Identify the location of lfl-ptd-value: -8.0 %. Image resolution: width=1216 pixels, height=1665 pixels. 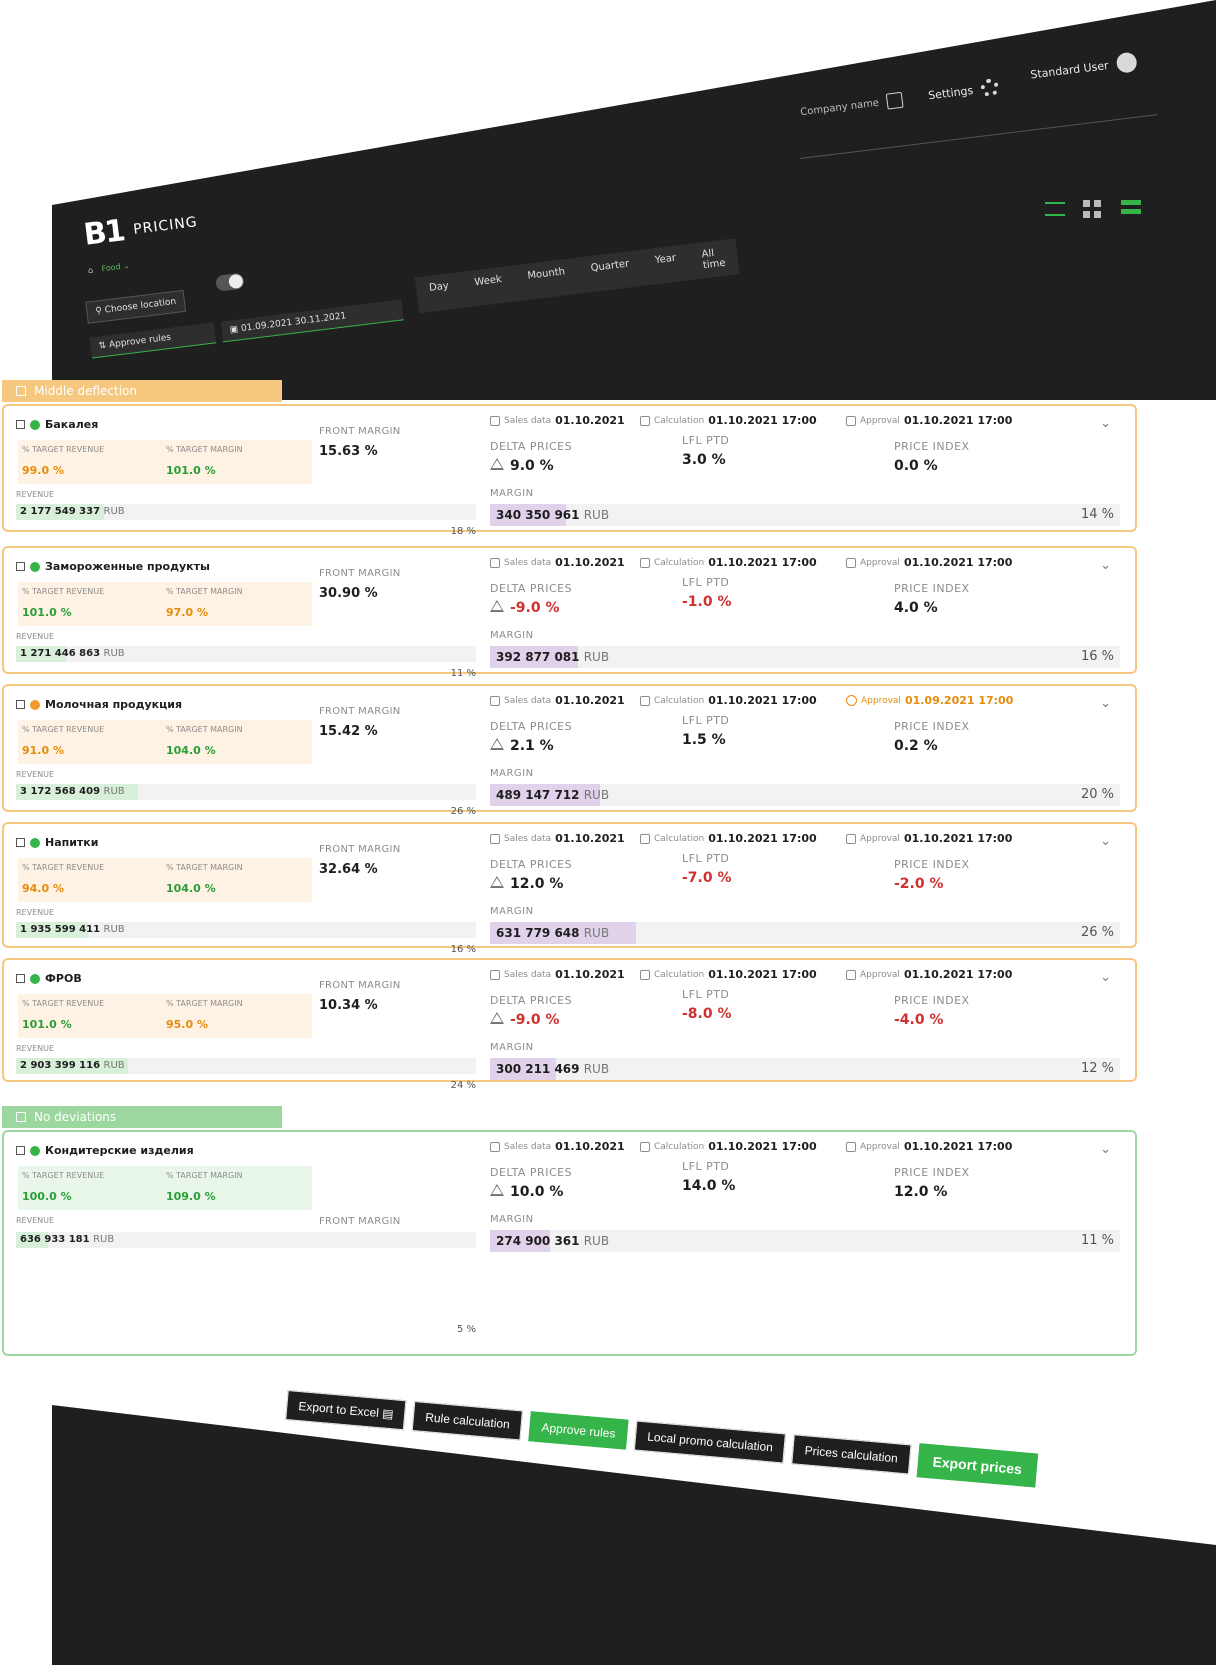
(707, 1014).